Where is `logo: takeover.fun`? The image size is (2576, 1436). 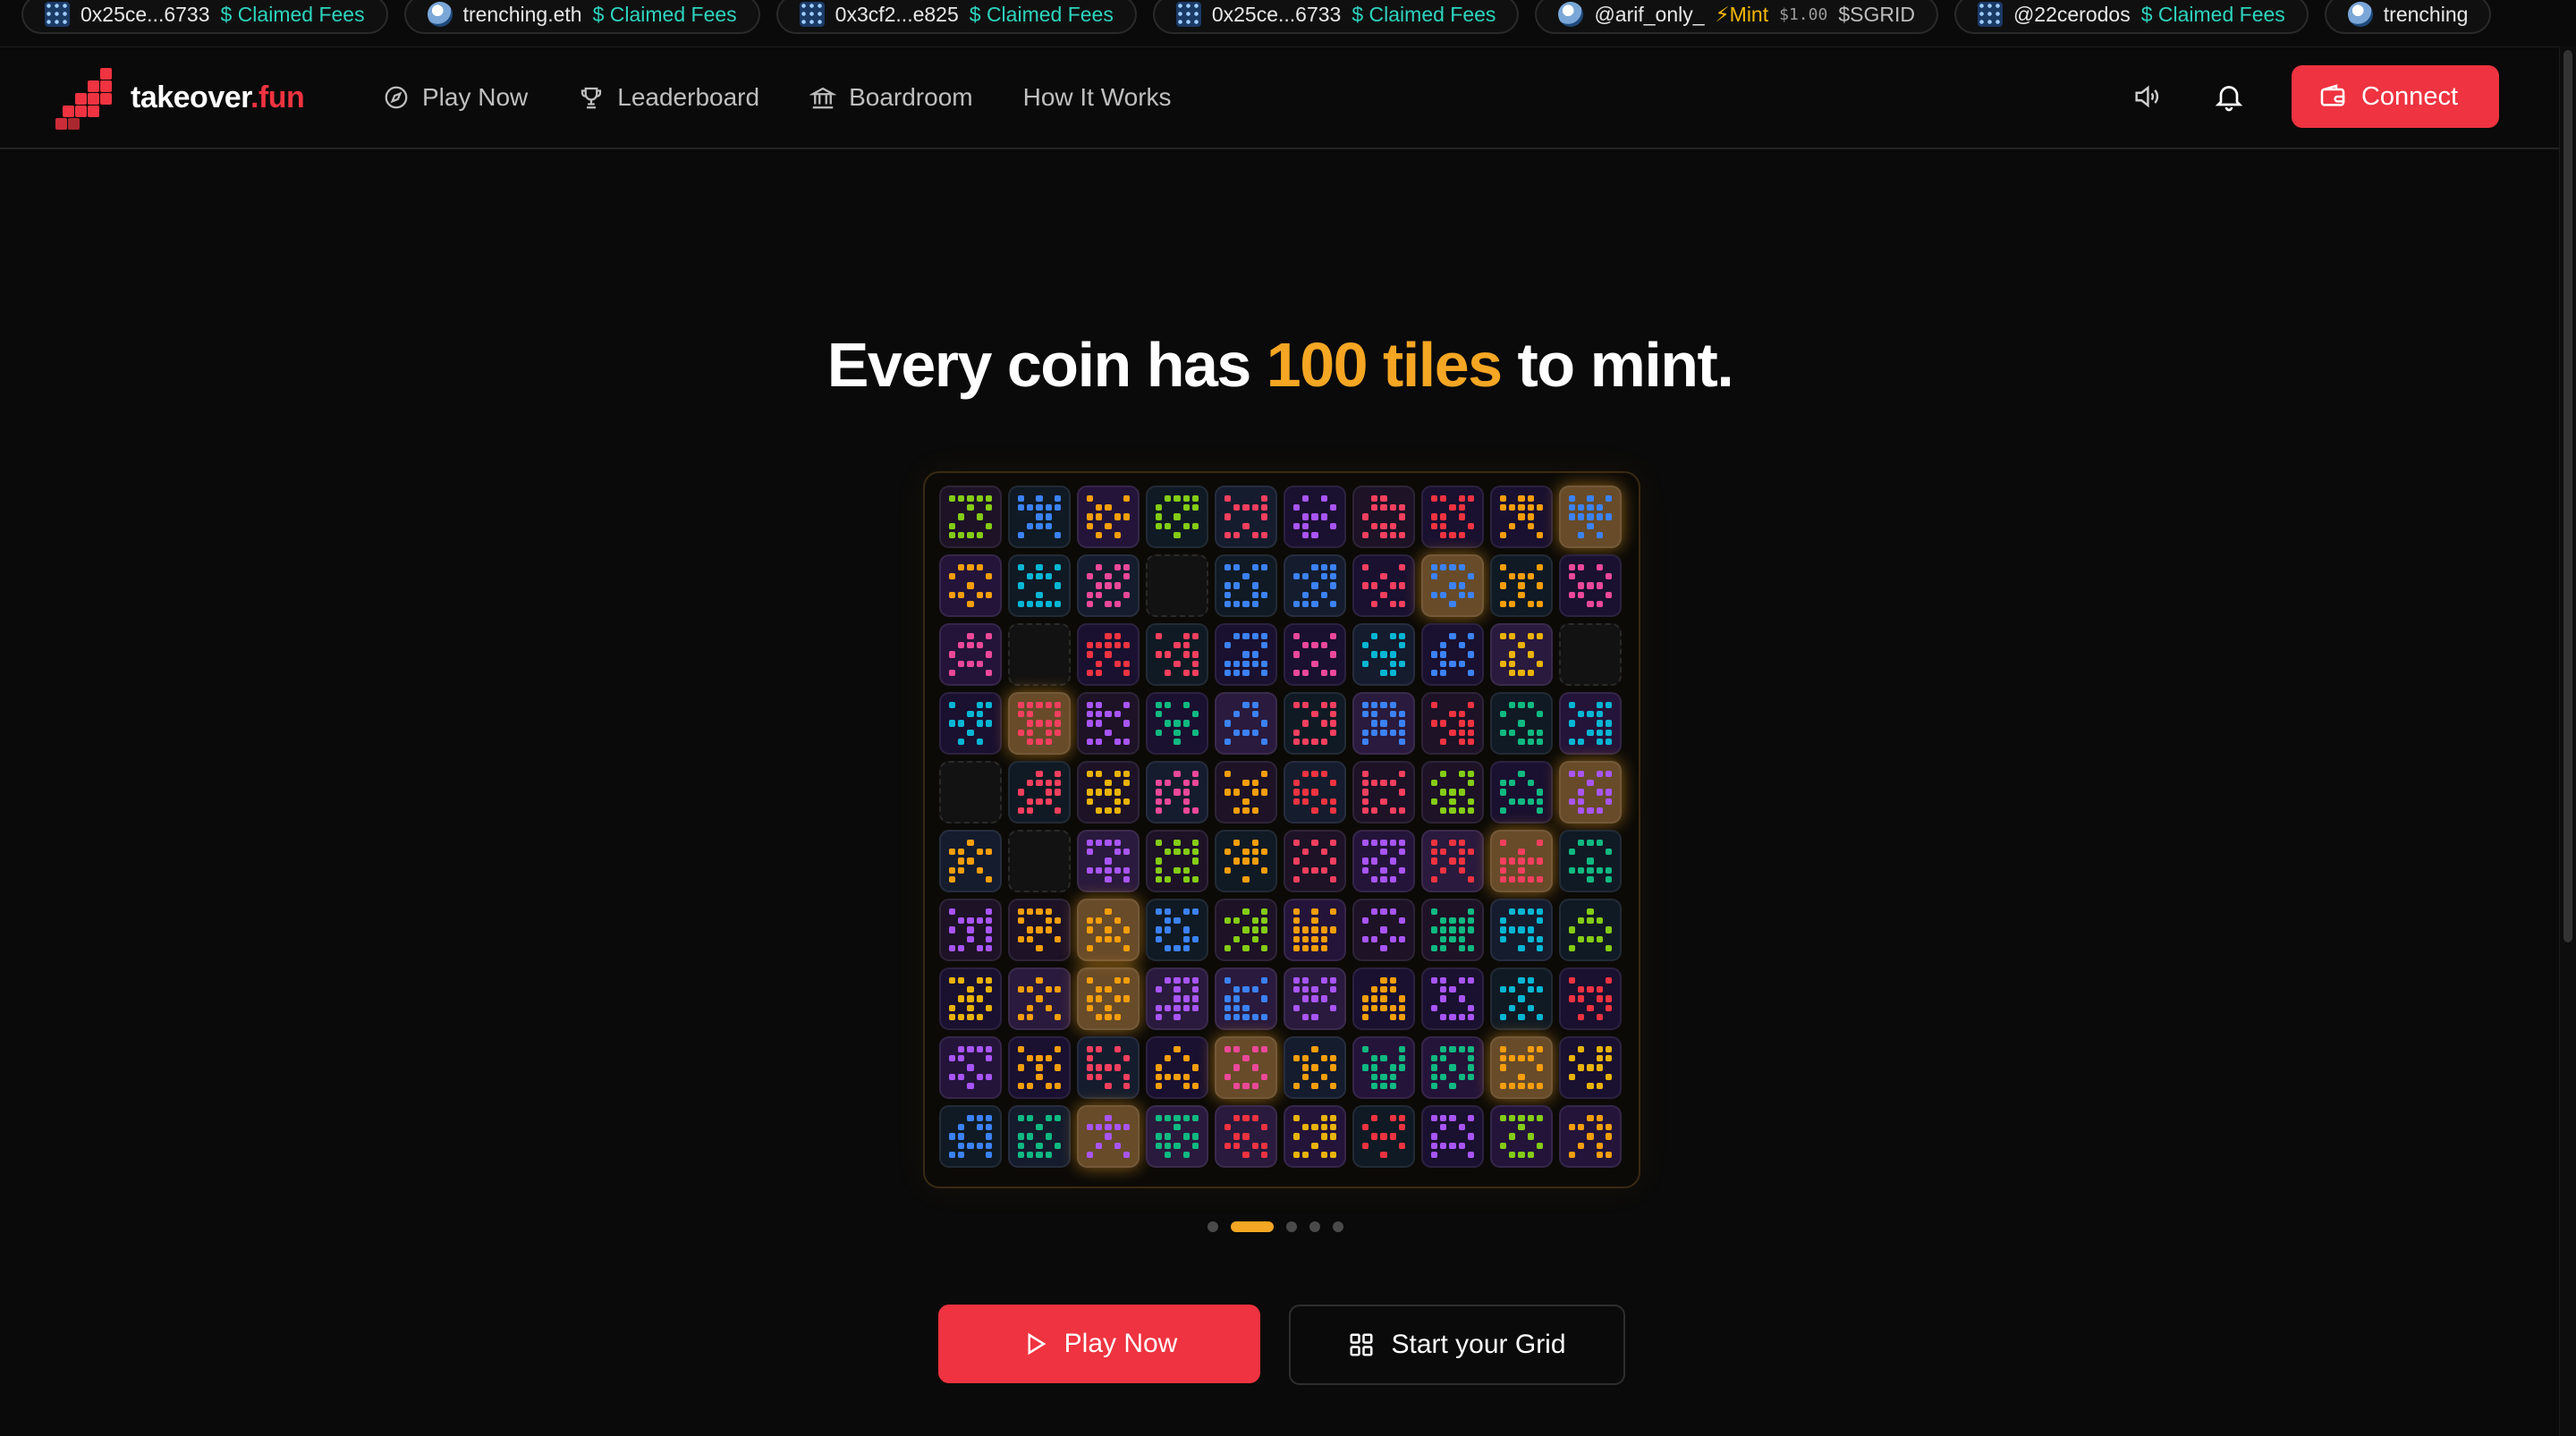
logo: takeover.fun is located at coordinates (180, 99).